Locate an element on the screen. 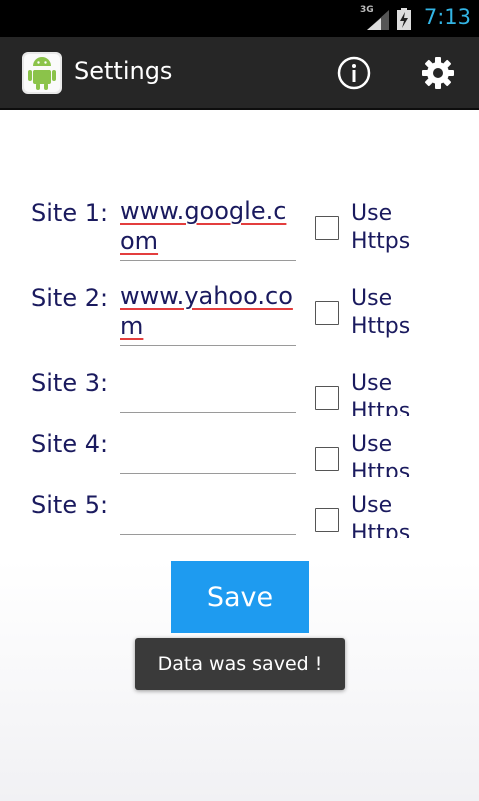 The image size is (479, 801). site-4-label: Site 4: is located at coordinates (70, 444).